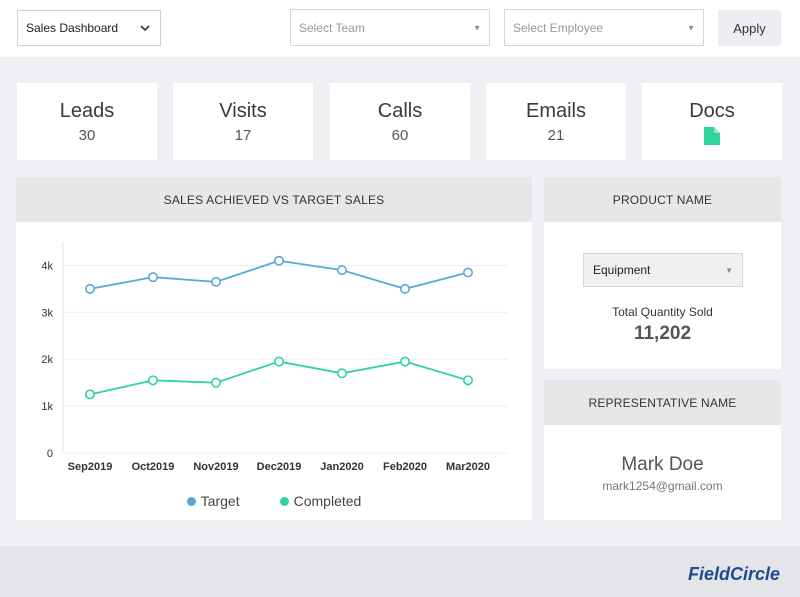  Describe the element at coordinates (47, 266) in the screenshot. I see `y-tick-label: 4k` at that location.